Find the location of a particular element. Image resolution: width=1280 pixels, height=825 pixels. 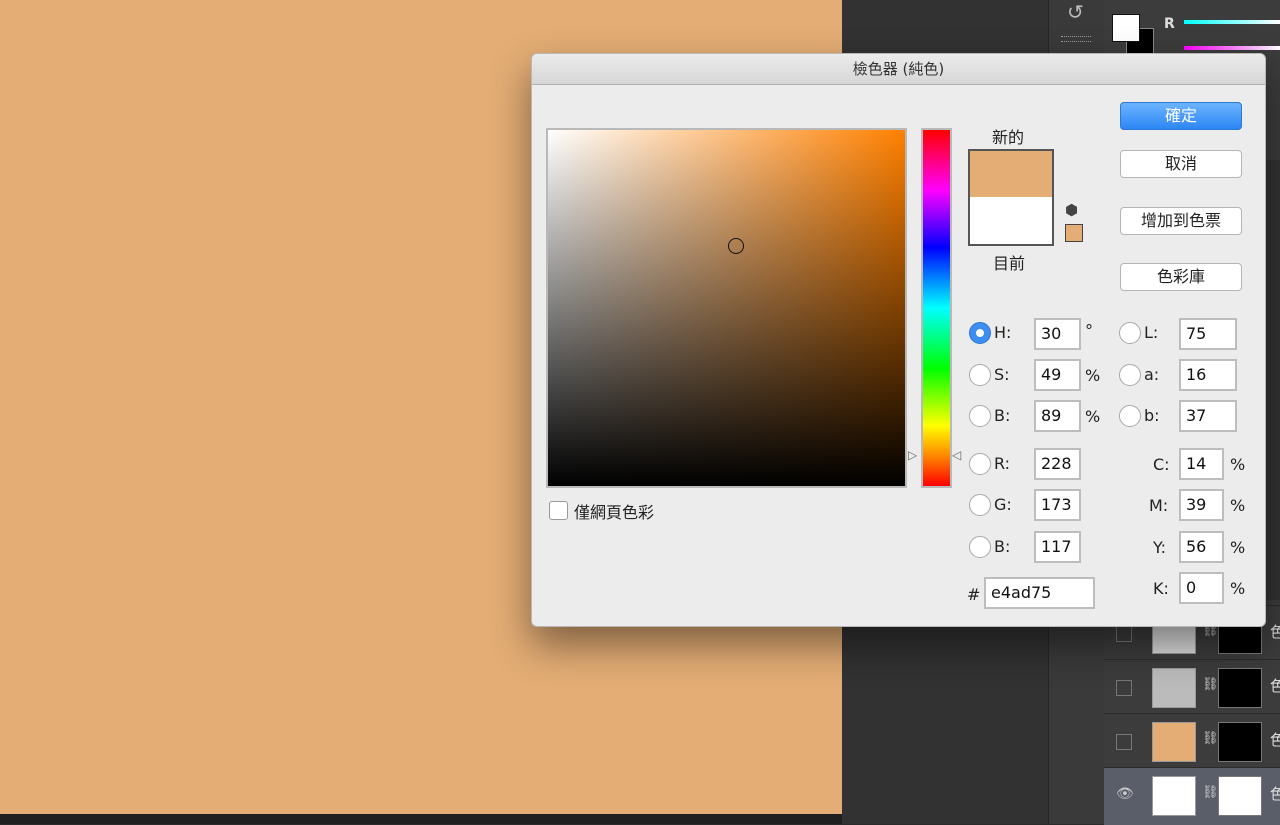

y-input: 56 is located at coordinates (1201, 547).